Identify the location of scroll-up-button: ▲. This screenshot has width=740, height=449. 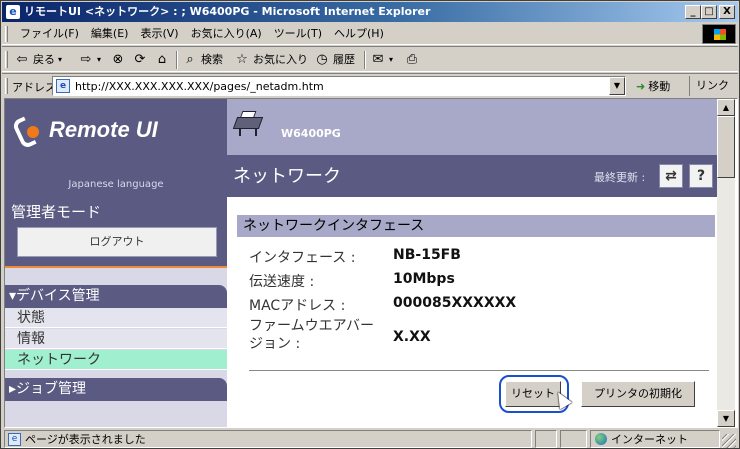
(726, 107).